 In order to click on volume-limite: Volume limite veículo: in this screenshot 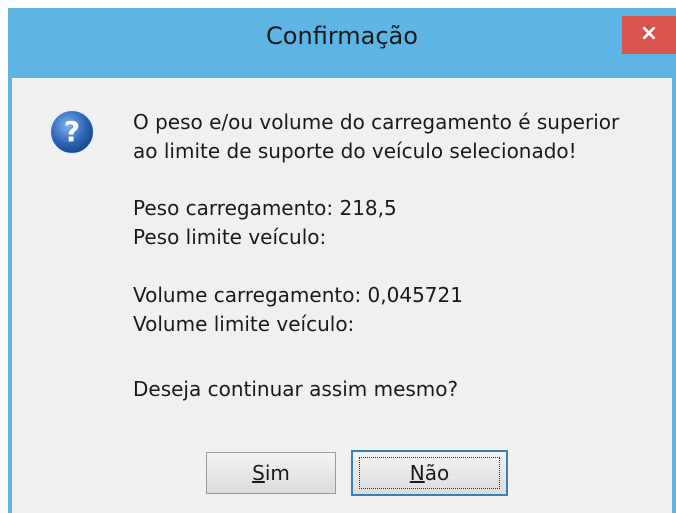, I will do `click(244, 324)`.